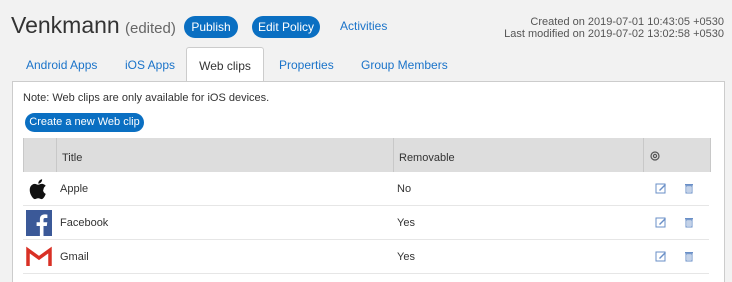 The height and width of the screenshot is (282, 732). What do you see at coordinates (211, 27) in the screenshot?
I see `publish-button: Publish` at bounding box center [211, 27].